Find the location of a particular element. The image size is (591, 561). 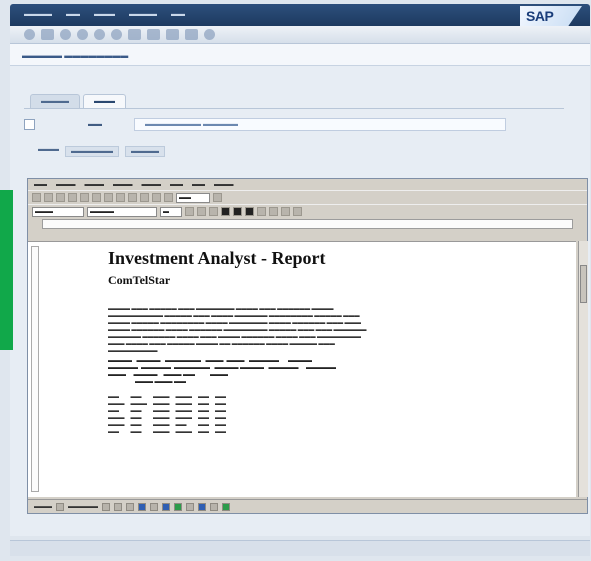

help-icon is located at coordinates (209, 34).